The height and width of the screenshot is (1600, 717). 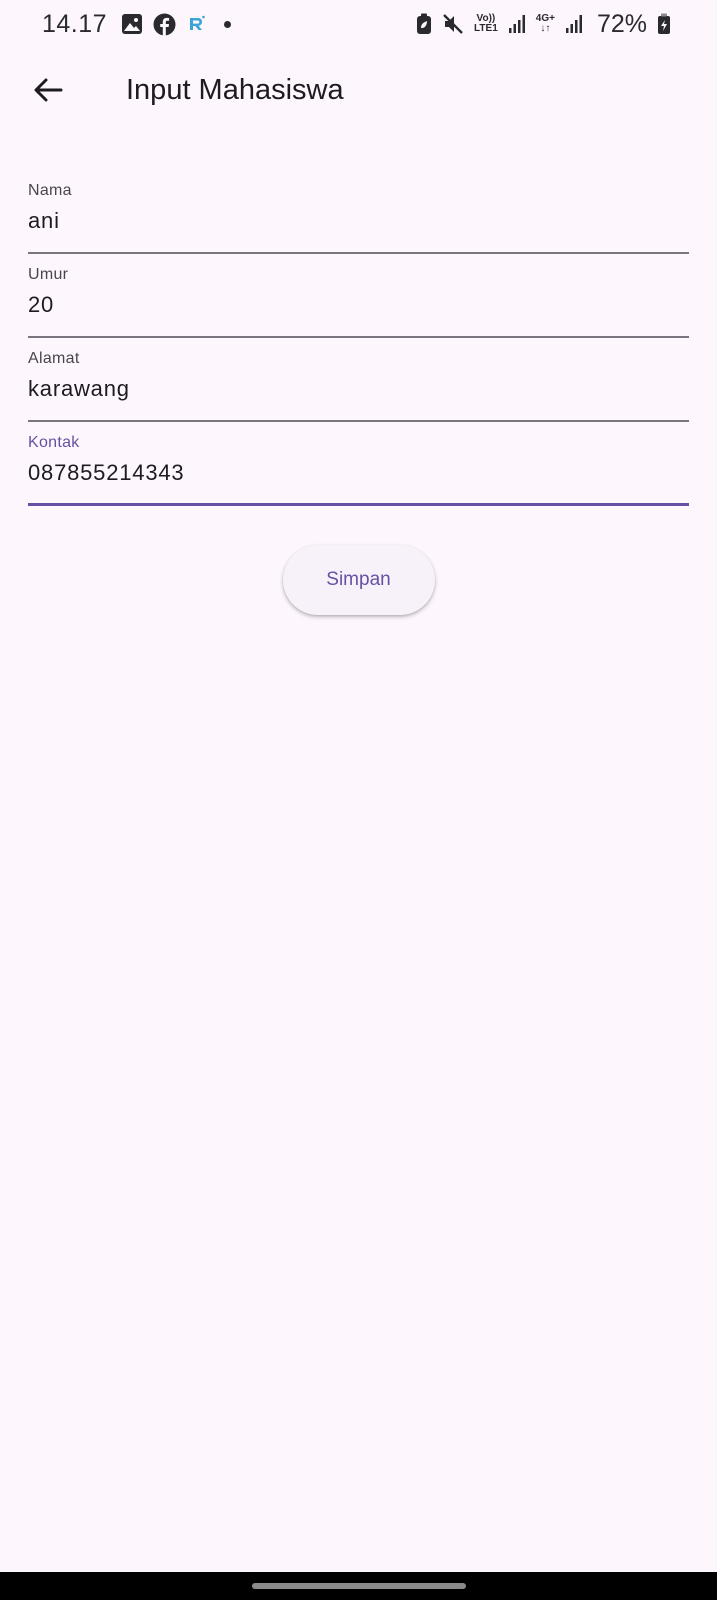 What do you see at coordinates (132, 24) in the screenshot?
I see `gallery-icon` at bounding box center [132, 24].